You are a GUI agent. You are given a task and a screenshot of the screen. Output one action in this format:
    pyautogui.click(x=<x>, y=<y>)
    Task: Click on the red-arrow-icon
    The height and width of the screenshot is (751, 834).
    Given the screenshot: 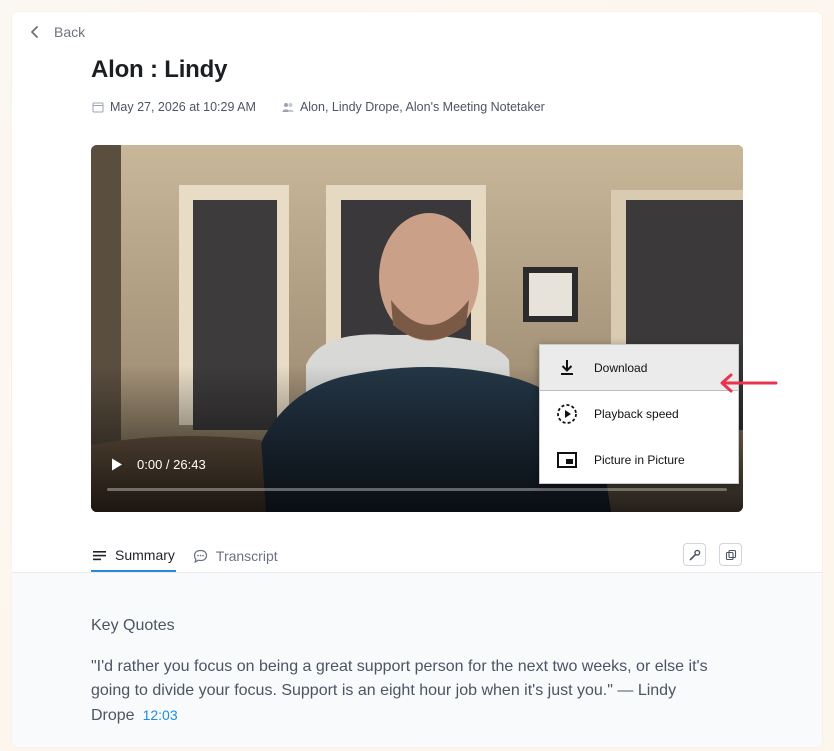 What is the action you would take?
    pyautogui.click(x=749, y=383)
    